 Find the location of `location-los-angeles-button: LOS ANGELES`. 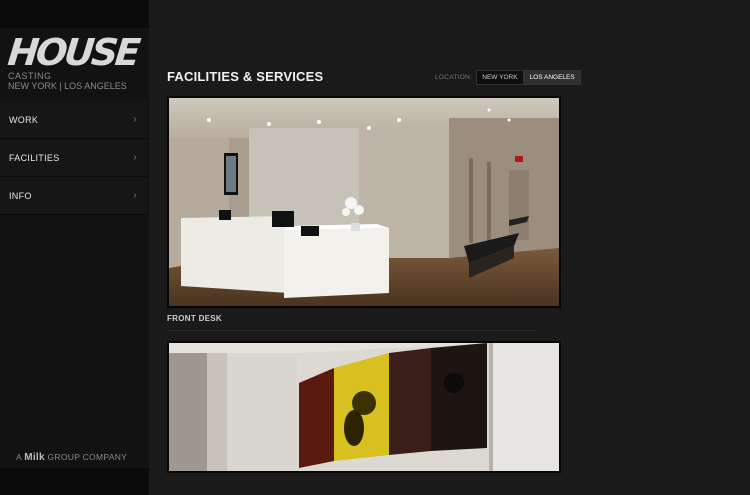

location-los-angeles-button: LOS ANGELES is located at coordinates (552, 77).